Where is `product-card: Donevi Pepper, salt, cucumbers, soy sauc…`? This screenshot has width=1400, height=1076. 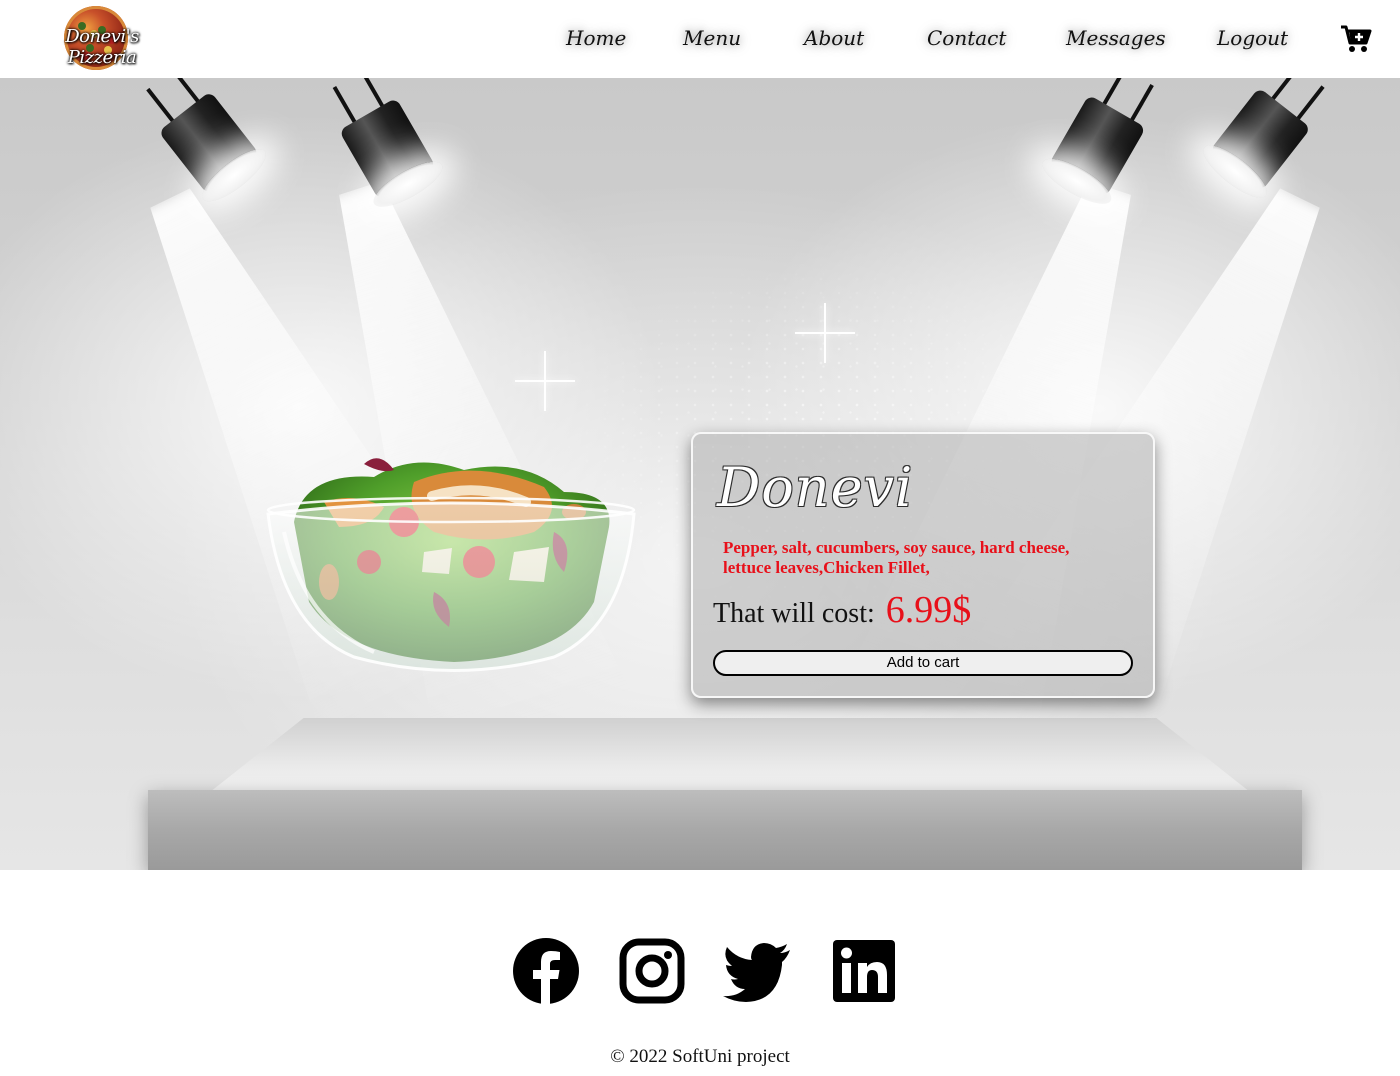 product-card: Donevi Pepper, salt, cucumbers, soy sauc… is located at coordinates (923, 565).